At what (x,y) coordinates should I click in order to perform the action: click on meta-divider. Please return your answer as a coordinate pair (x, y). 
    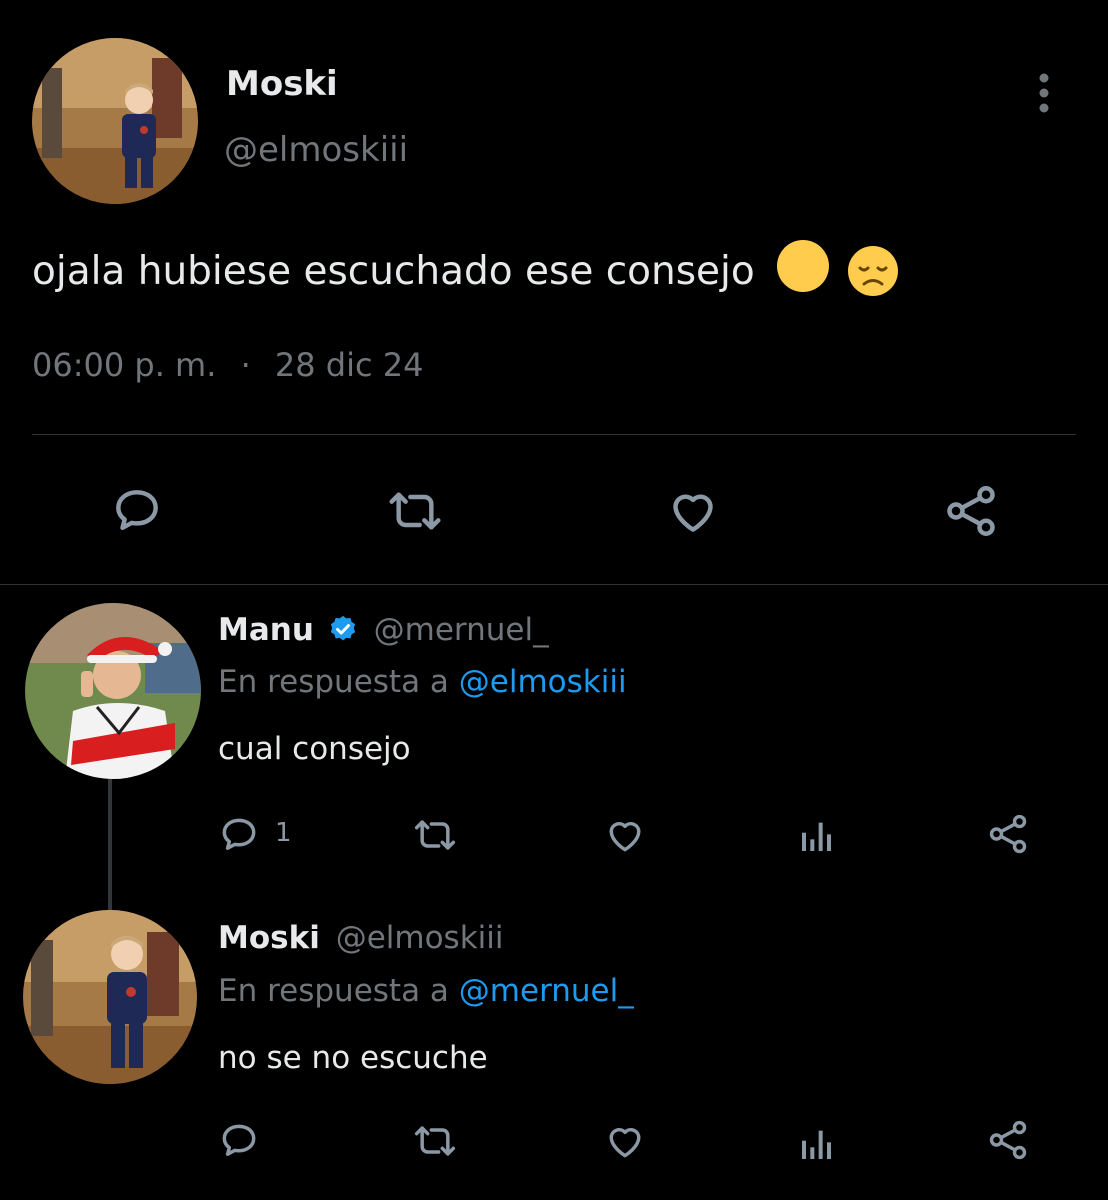
    Looking at the image, I should click on (554, 434).